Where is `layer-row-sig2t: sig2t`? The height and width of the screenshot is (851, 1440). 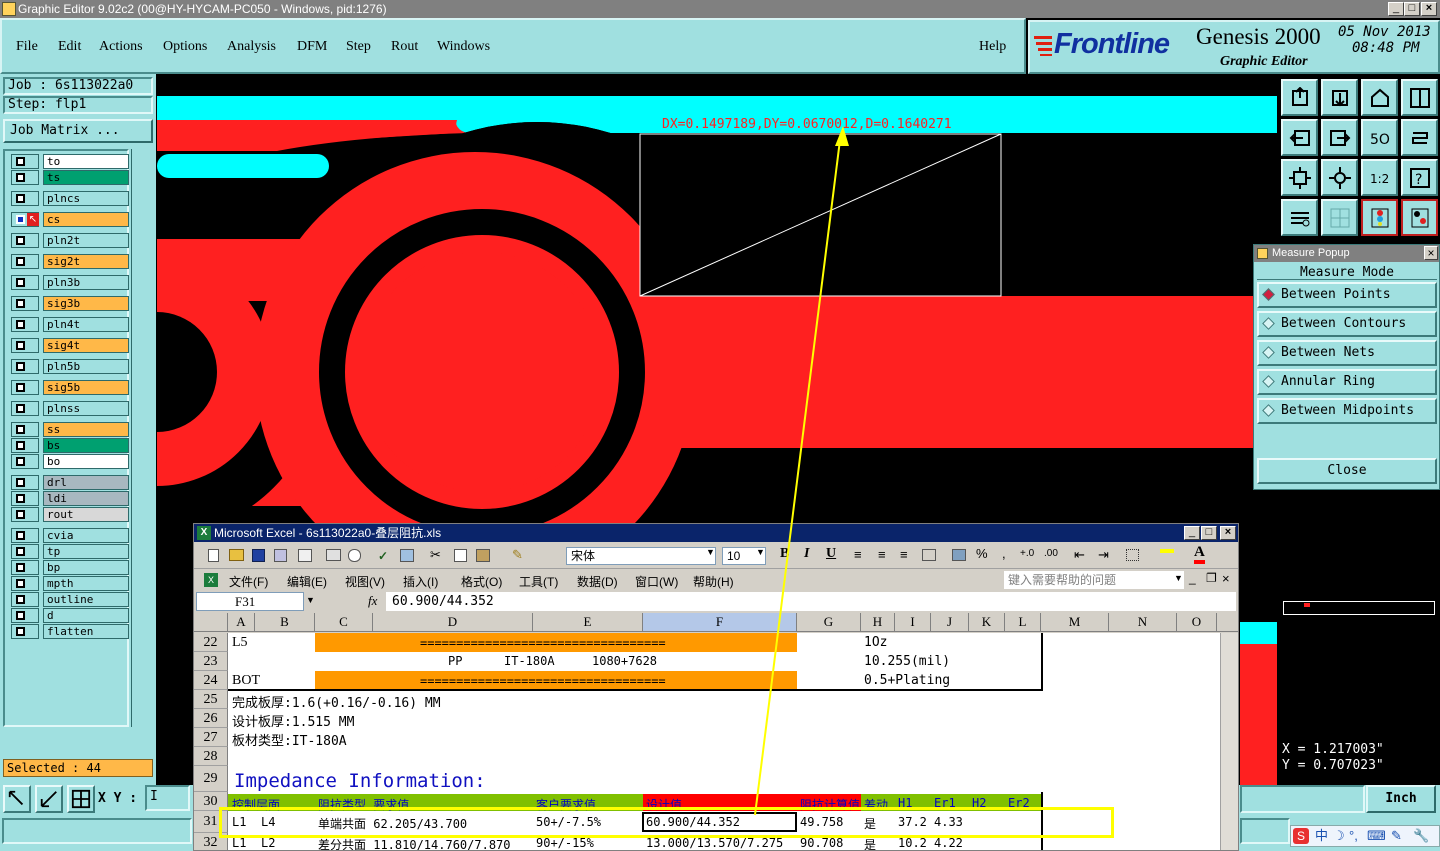
layer-row-sig2t: sig2t is located at coordinates (70, 261).